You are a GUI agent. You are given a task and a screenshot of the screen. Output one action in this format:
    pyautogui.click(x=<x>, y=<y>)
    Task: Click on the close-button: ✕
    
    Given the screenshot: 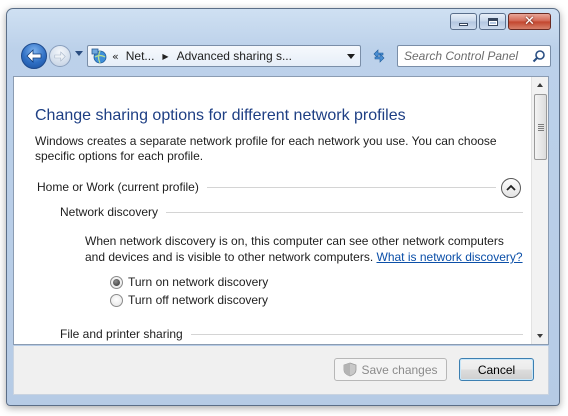 What is the action you would take?
    pyautogui.click(x=529, y=21)
    